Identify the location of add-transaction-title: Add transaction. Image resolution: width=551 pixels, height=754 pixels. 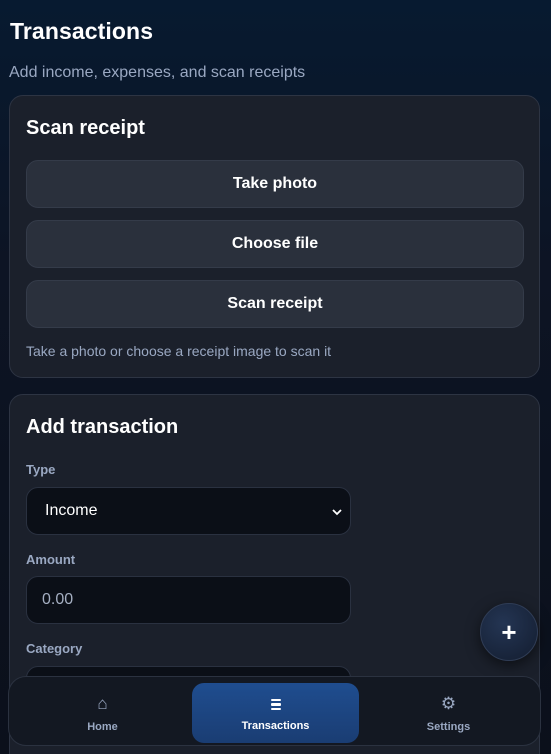
(102, 427).